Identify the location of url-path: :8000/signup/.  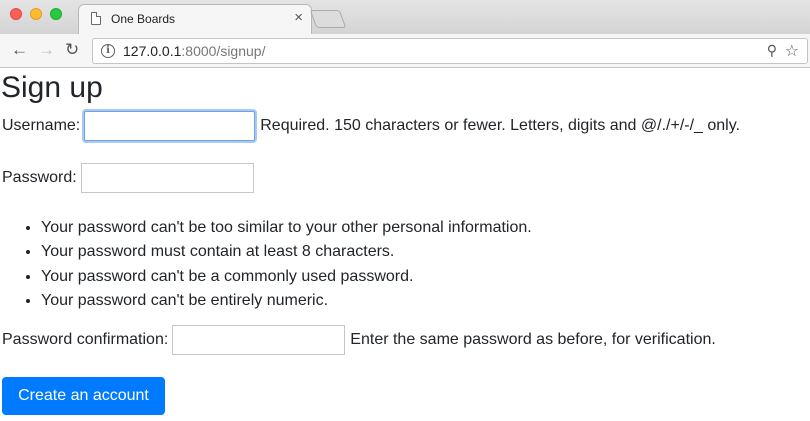
(223, 51).